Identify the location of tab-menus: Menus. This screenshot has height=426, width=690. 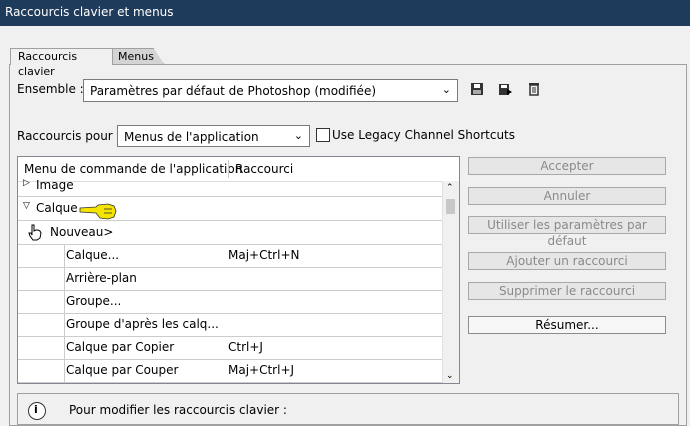
(138, 56).